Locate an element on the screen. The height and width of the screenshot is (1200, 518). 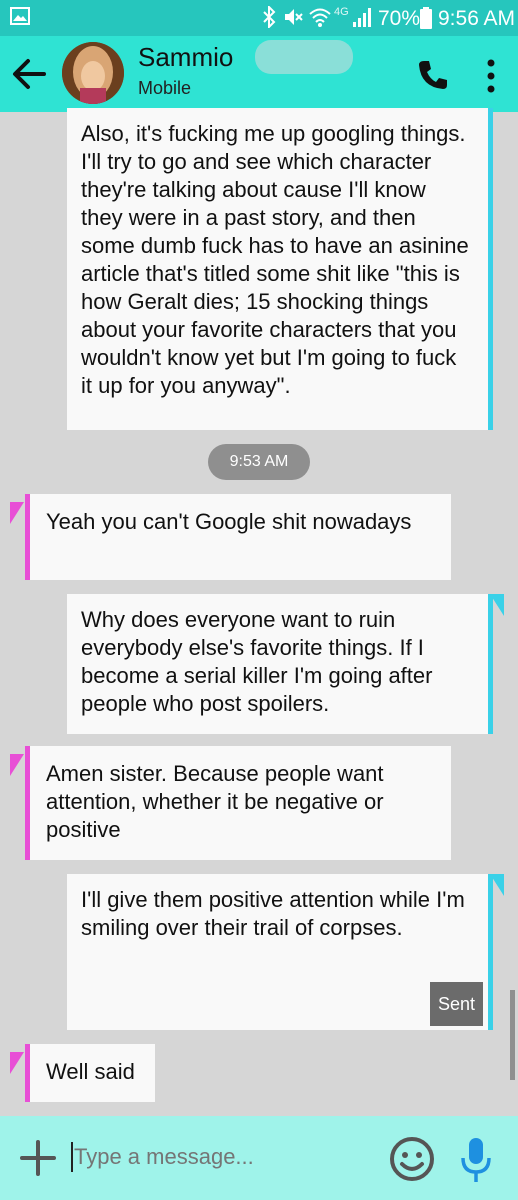
contact-number-type: Mobile is located at coordinates (165, 88).